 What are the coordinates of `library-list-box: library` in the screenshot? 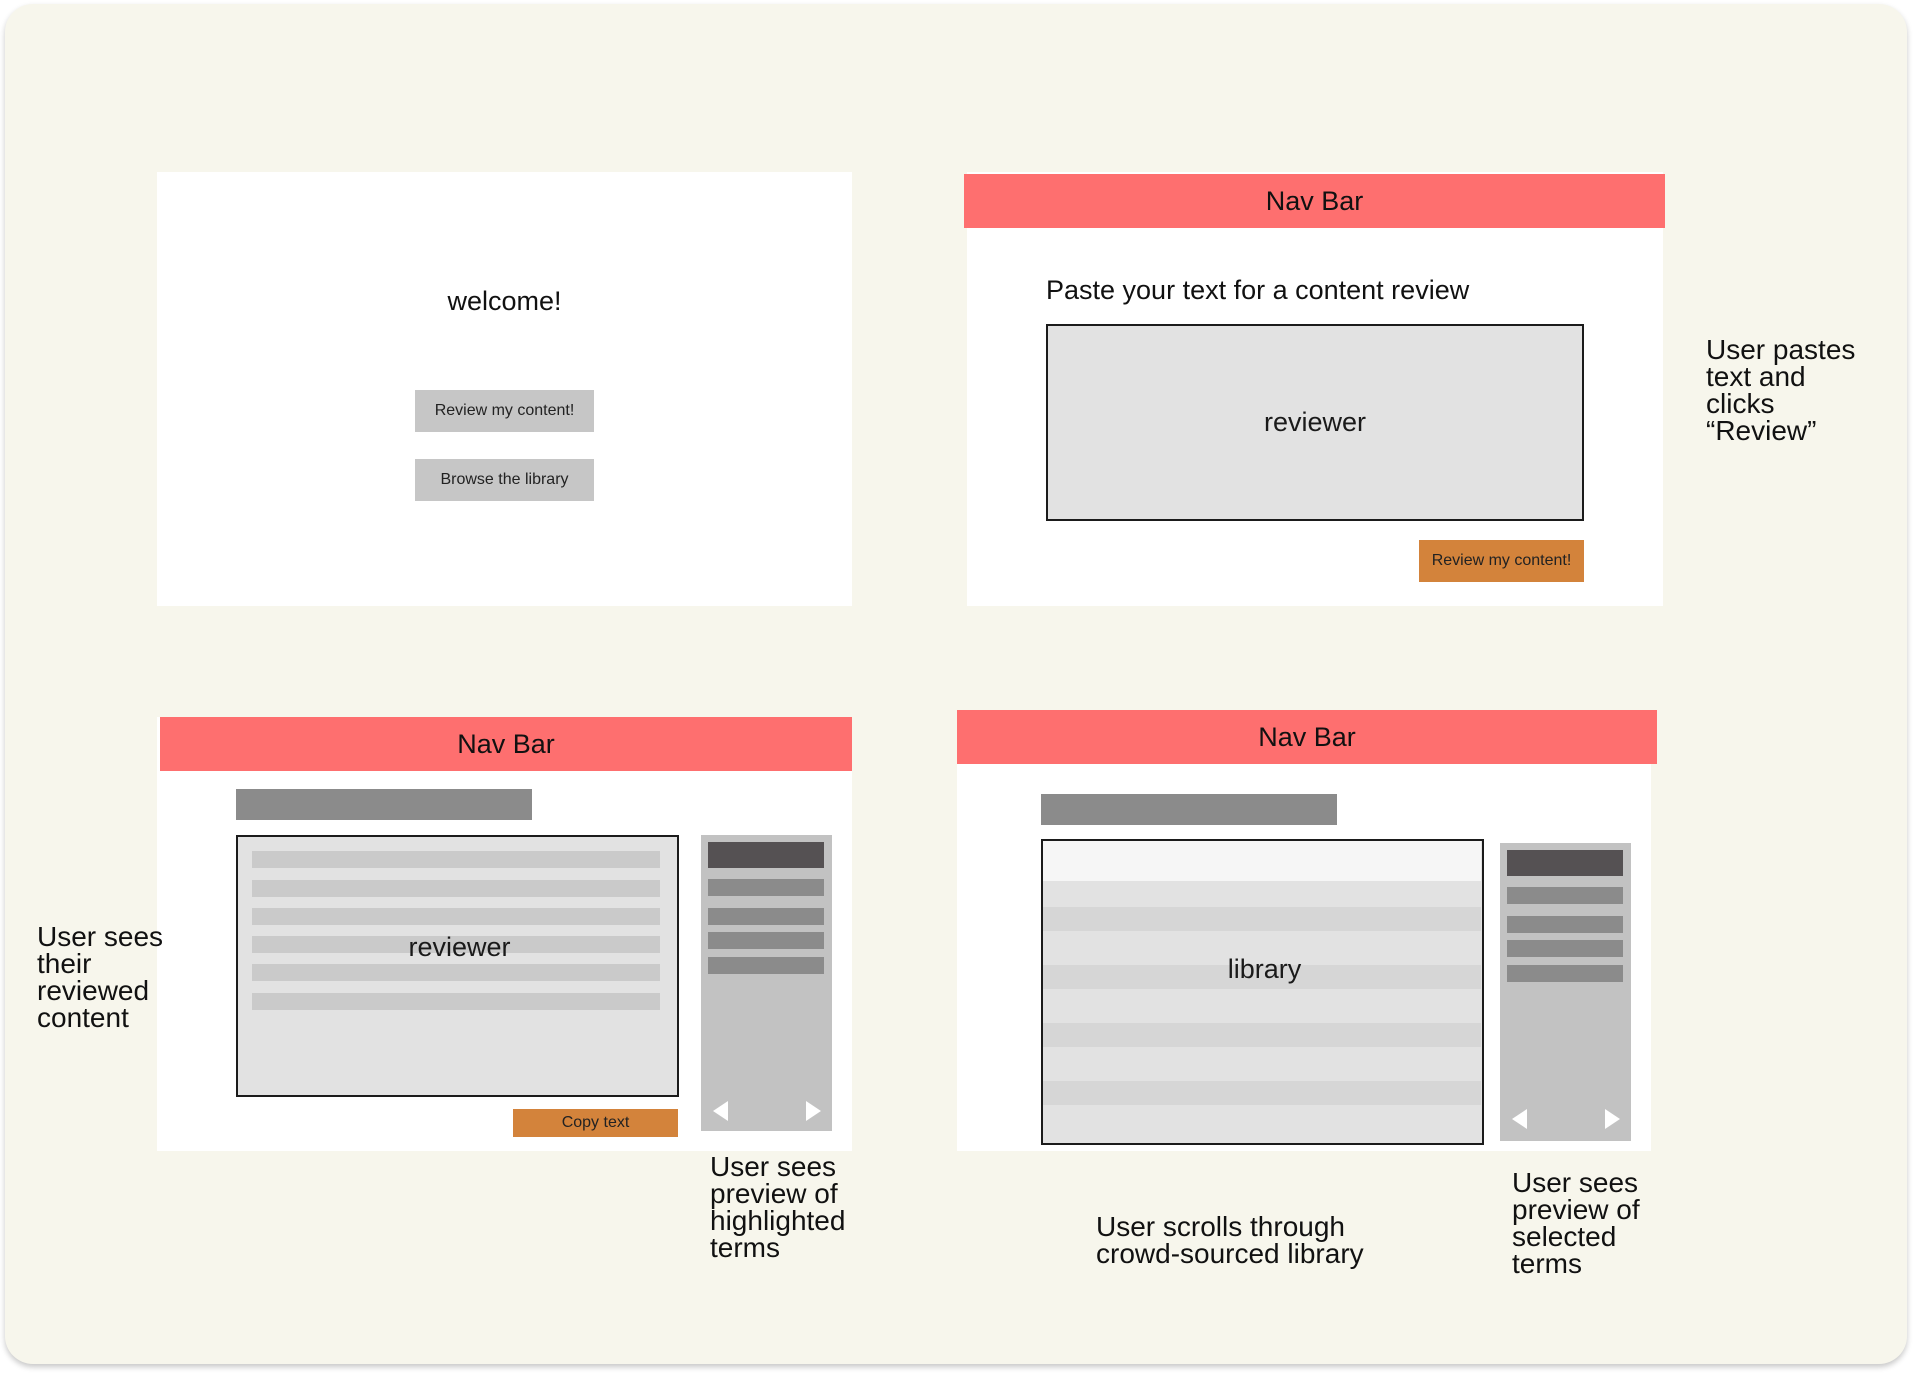 It's located at (1262, 992).